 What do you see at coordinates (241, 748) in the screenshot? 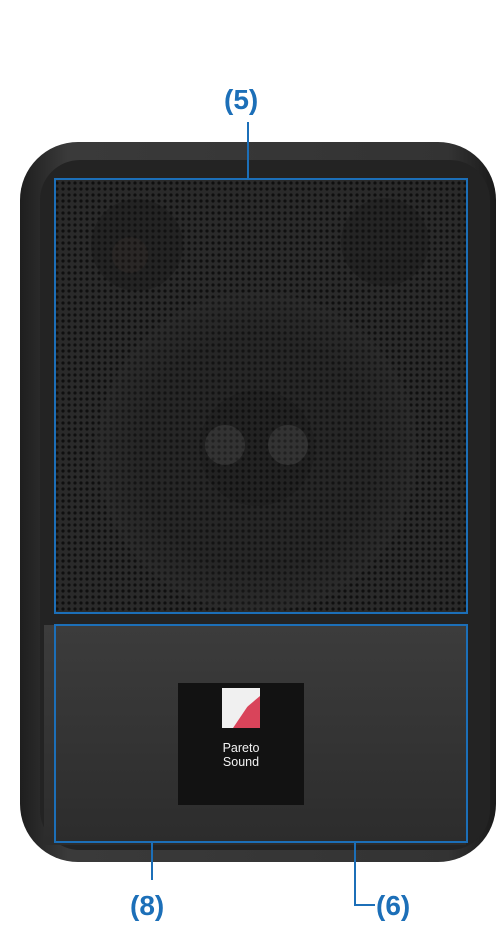
I see `logo-text-line1: Pareto` at bounding box center [241, 748].